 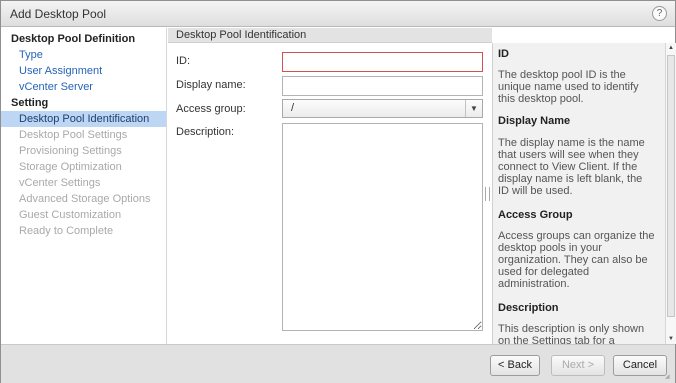 What do you see at coordinates (70, 215) in the screenshot?
I see `nav-item-guest-customization: Guest Customization` at bounding box center [70, 215].